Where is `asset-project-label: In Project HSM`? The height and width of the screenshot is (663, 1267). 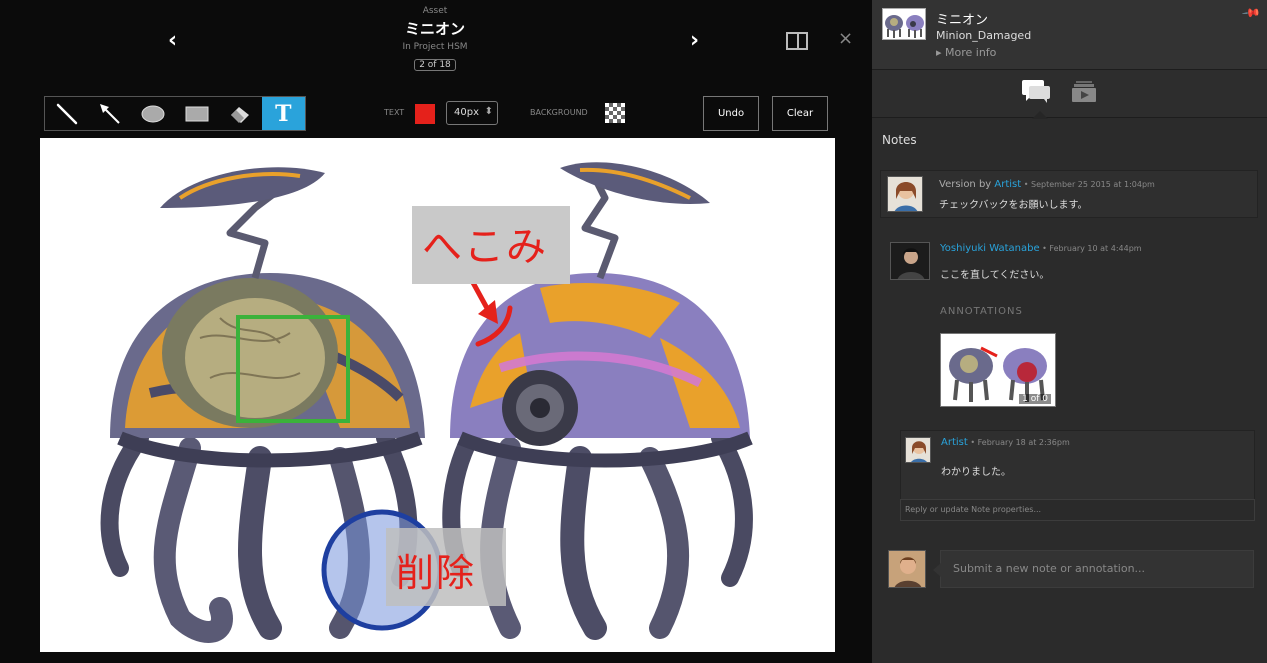 asset-project-label: In Project HSM is located at coordinates (435, 47).